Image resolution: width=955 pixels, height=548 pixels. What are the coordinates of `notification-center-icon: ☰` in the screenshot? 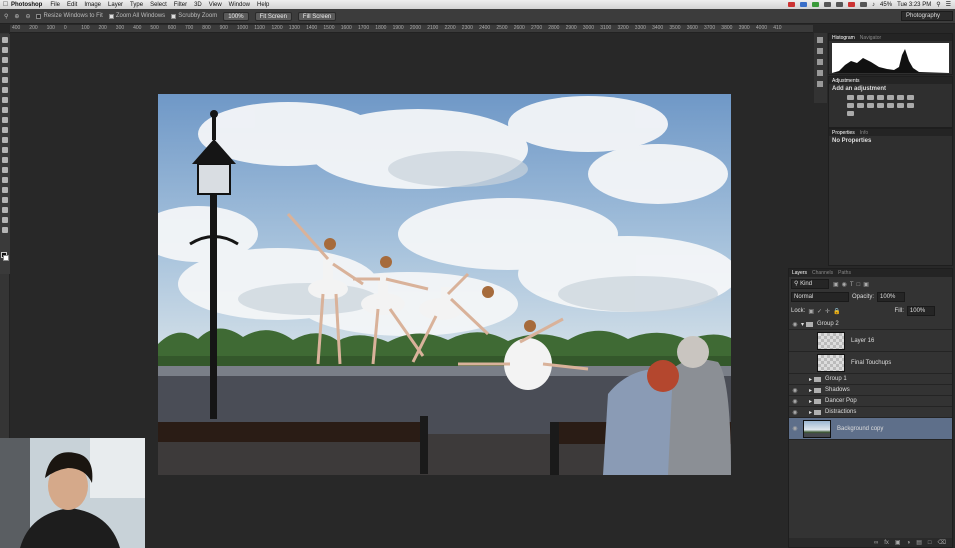 It's located at (948, 4).